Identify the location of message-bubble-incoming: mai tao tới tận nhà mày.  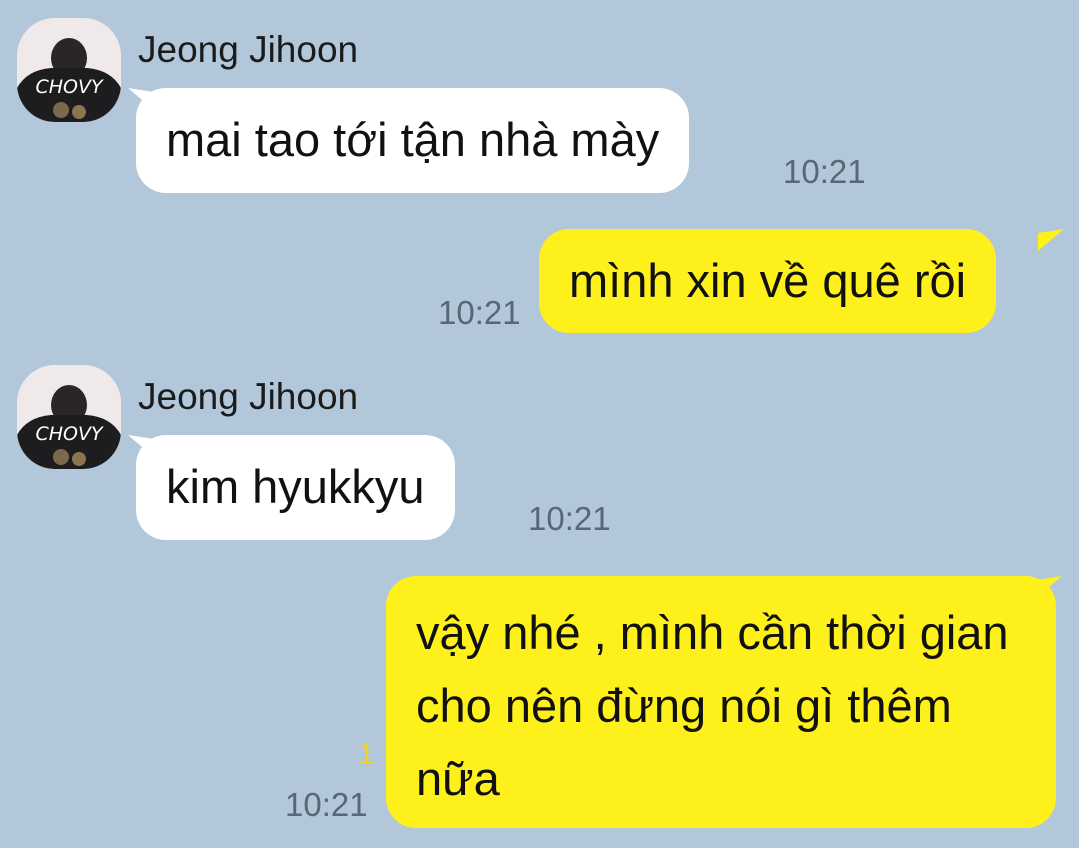
(413, 140).